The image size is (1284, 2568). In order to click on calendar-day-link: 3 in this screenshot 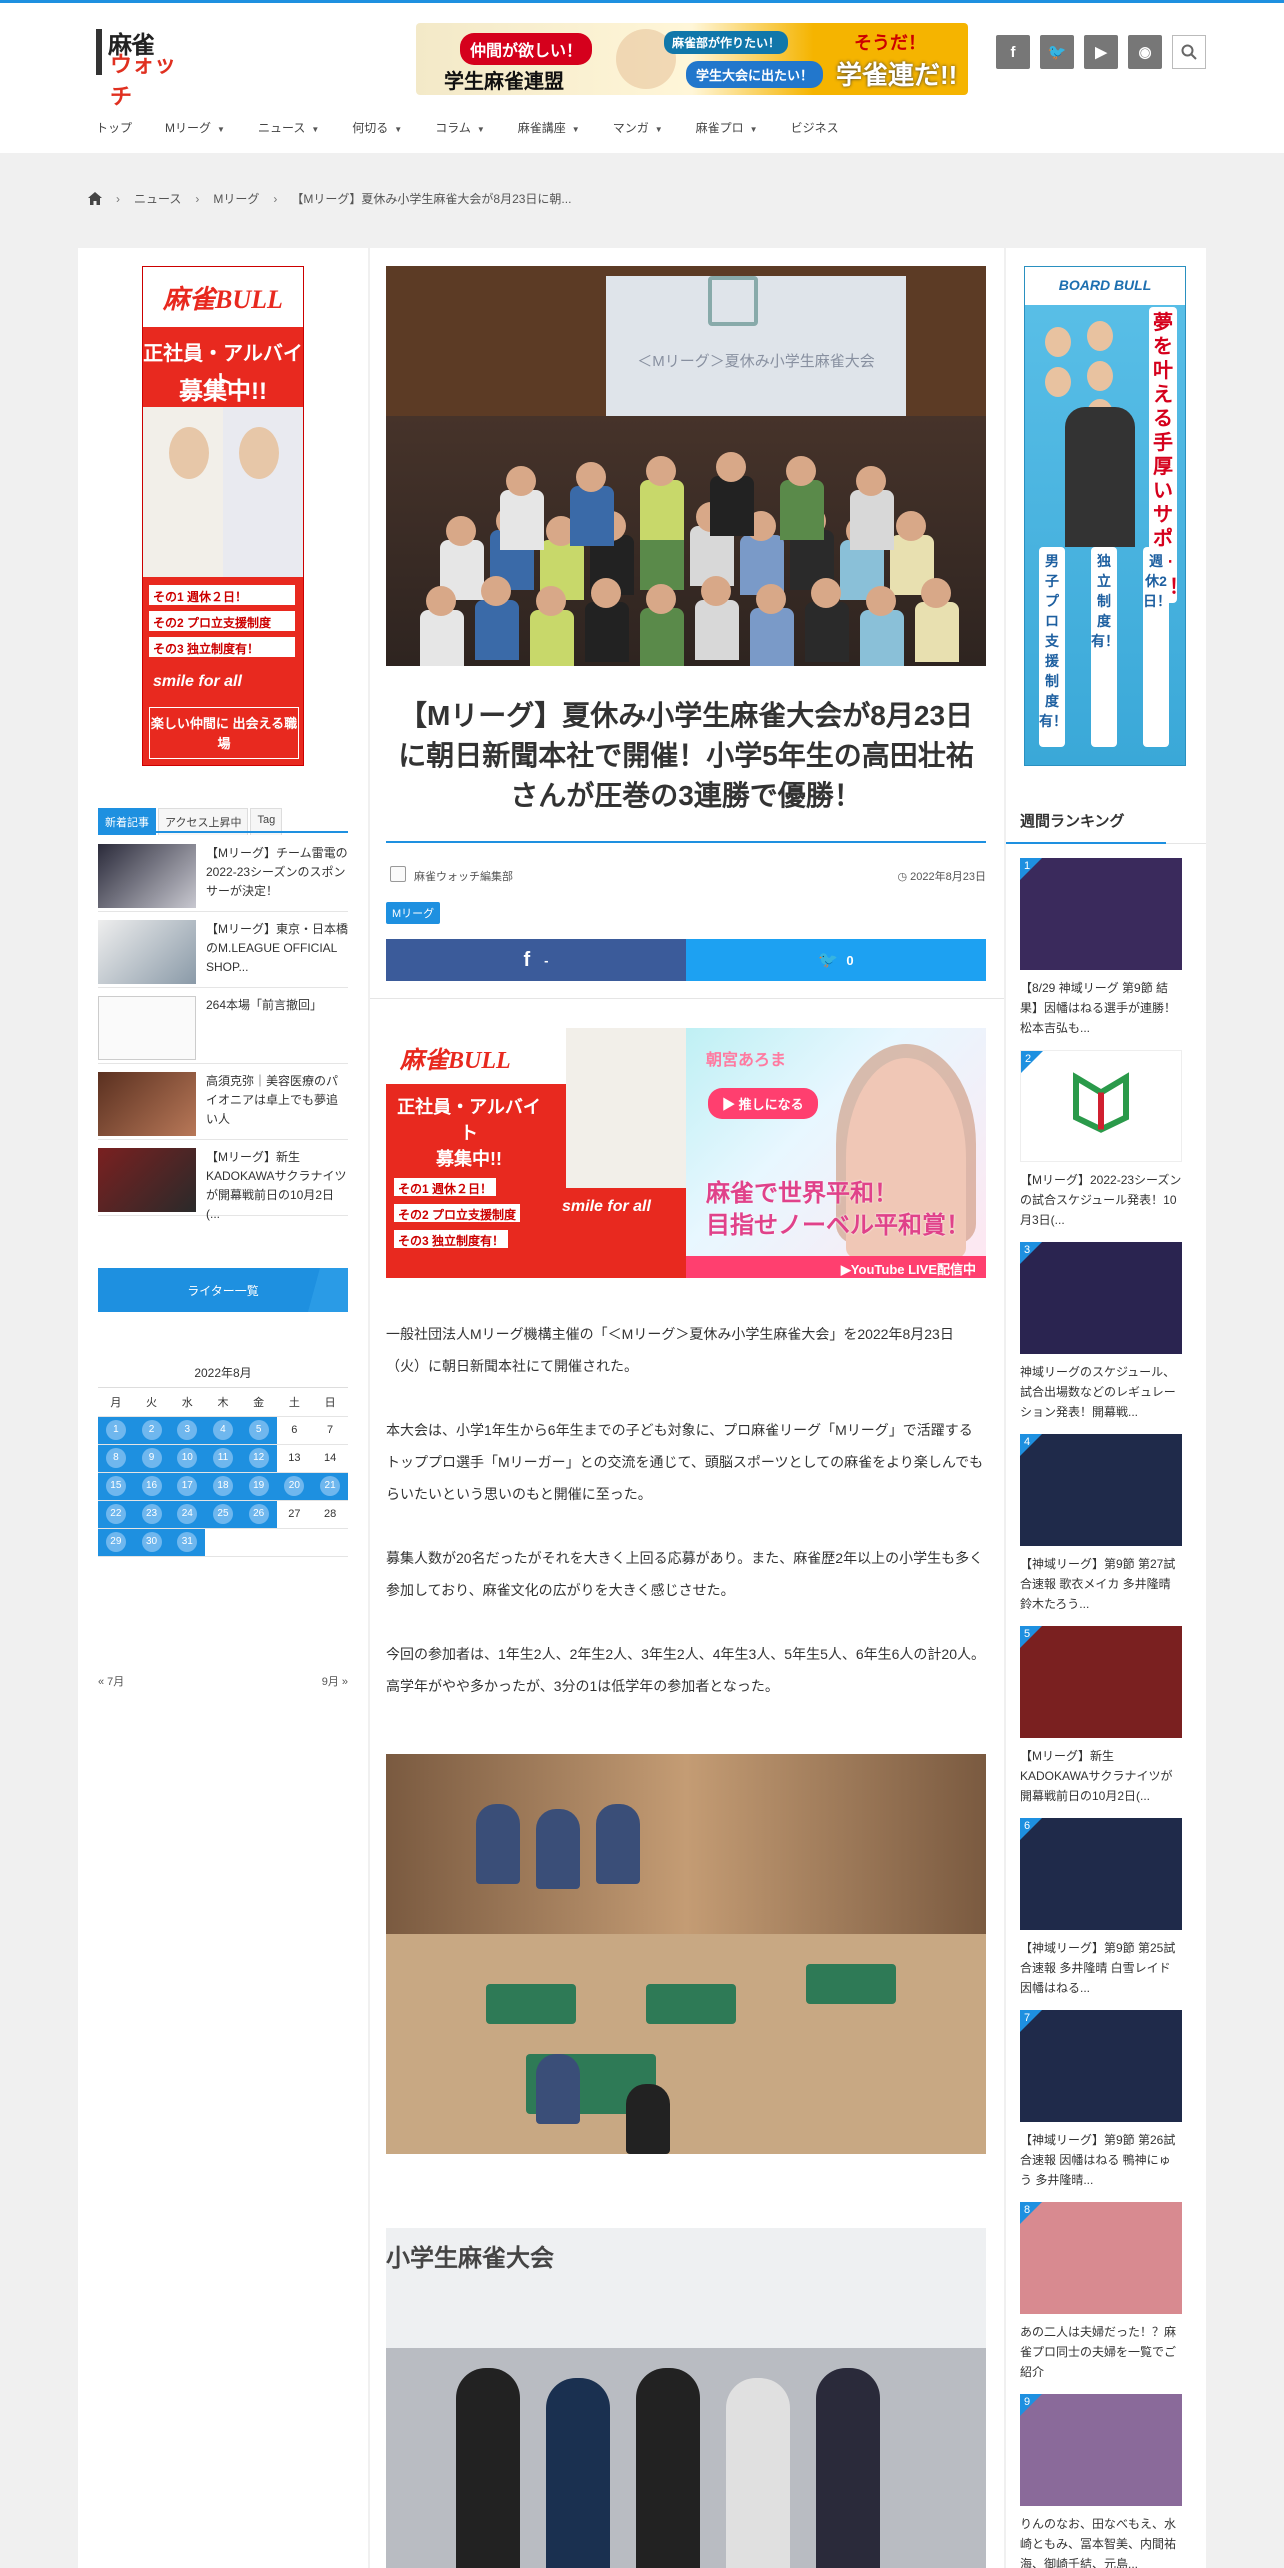, I will do `click(187, 1430)`.